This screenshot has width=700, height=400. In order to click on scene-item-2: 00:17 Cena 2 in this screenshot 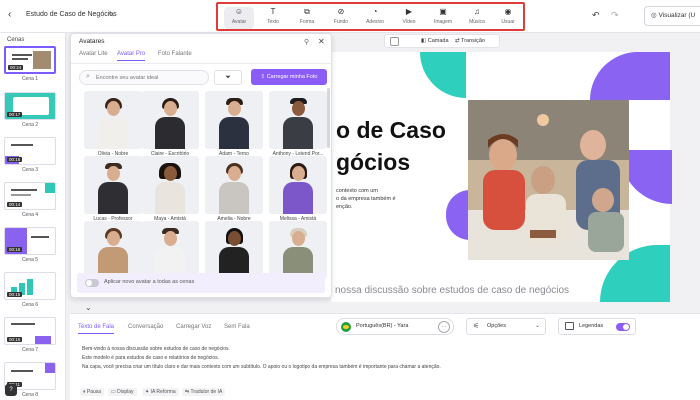, I will do `click(30, 110)`.